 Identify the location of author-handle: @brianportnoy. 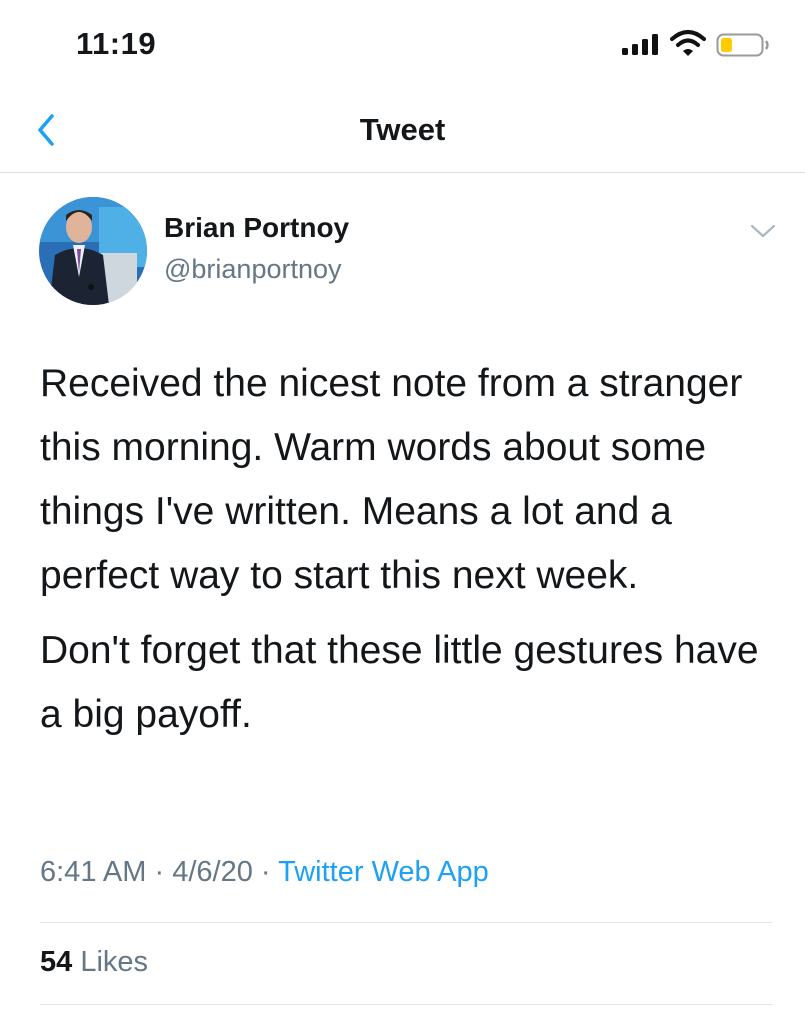
(253, 269).